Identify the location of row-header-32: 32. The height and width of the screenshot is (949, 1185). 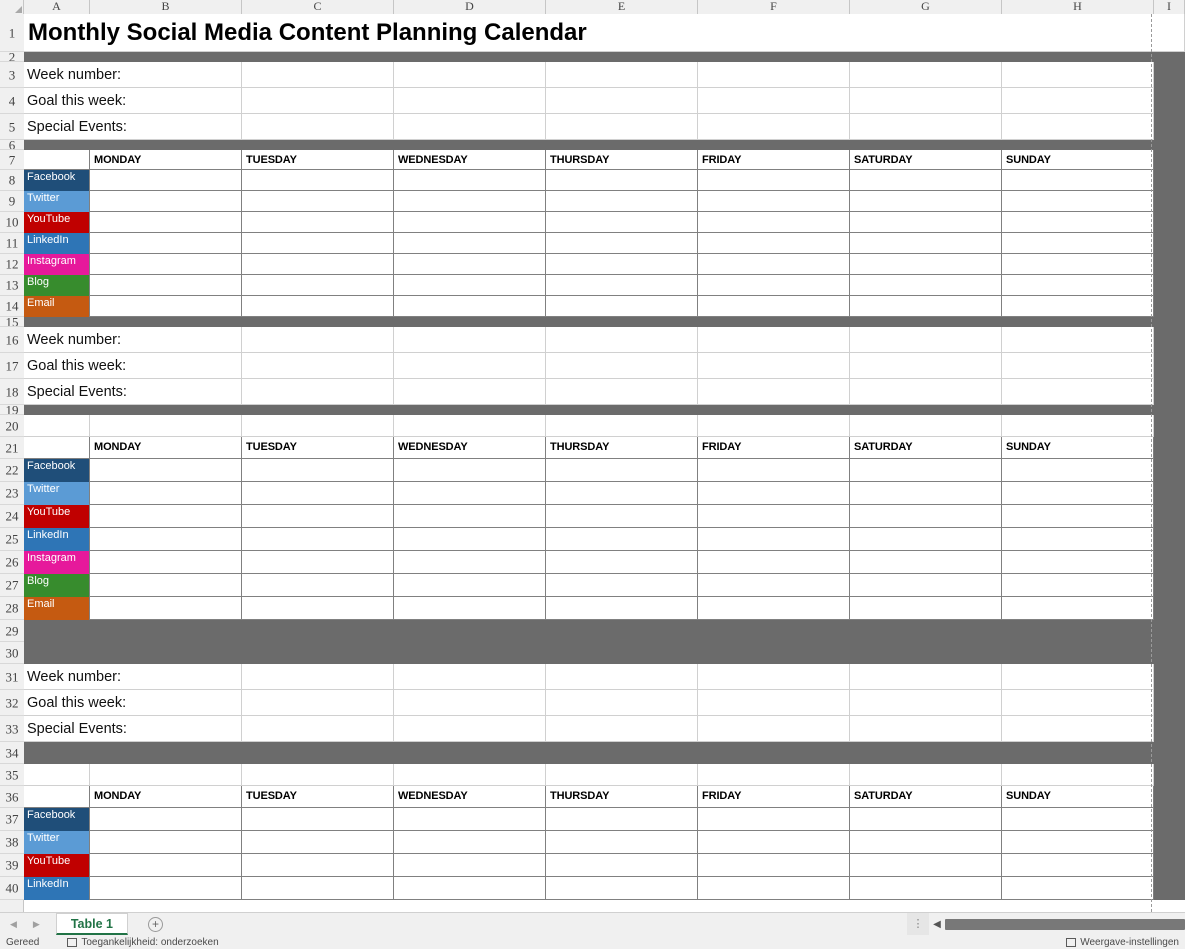
(12, 703).